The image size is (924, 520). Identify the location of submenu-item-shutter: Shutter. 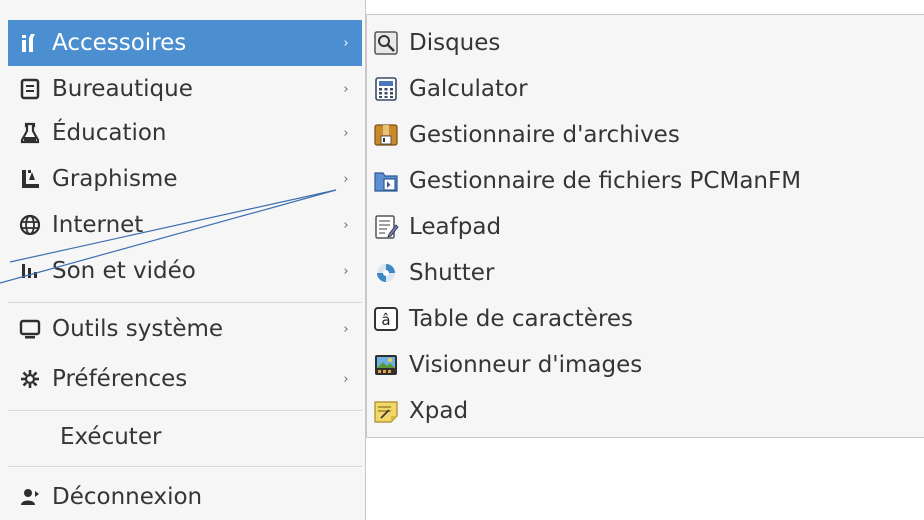
(647, 273).